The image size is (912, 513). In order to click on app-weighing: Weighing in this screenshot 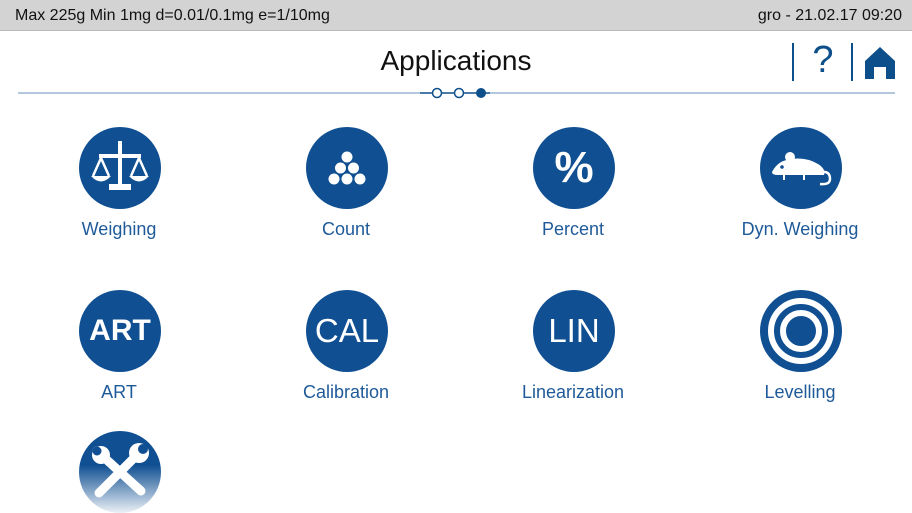, I will do `click(119, 192)`.